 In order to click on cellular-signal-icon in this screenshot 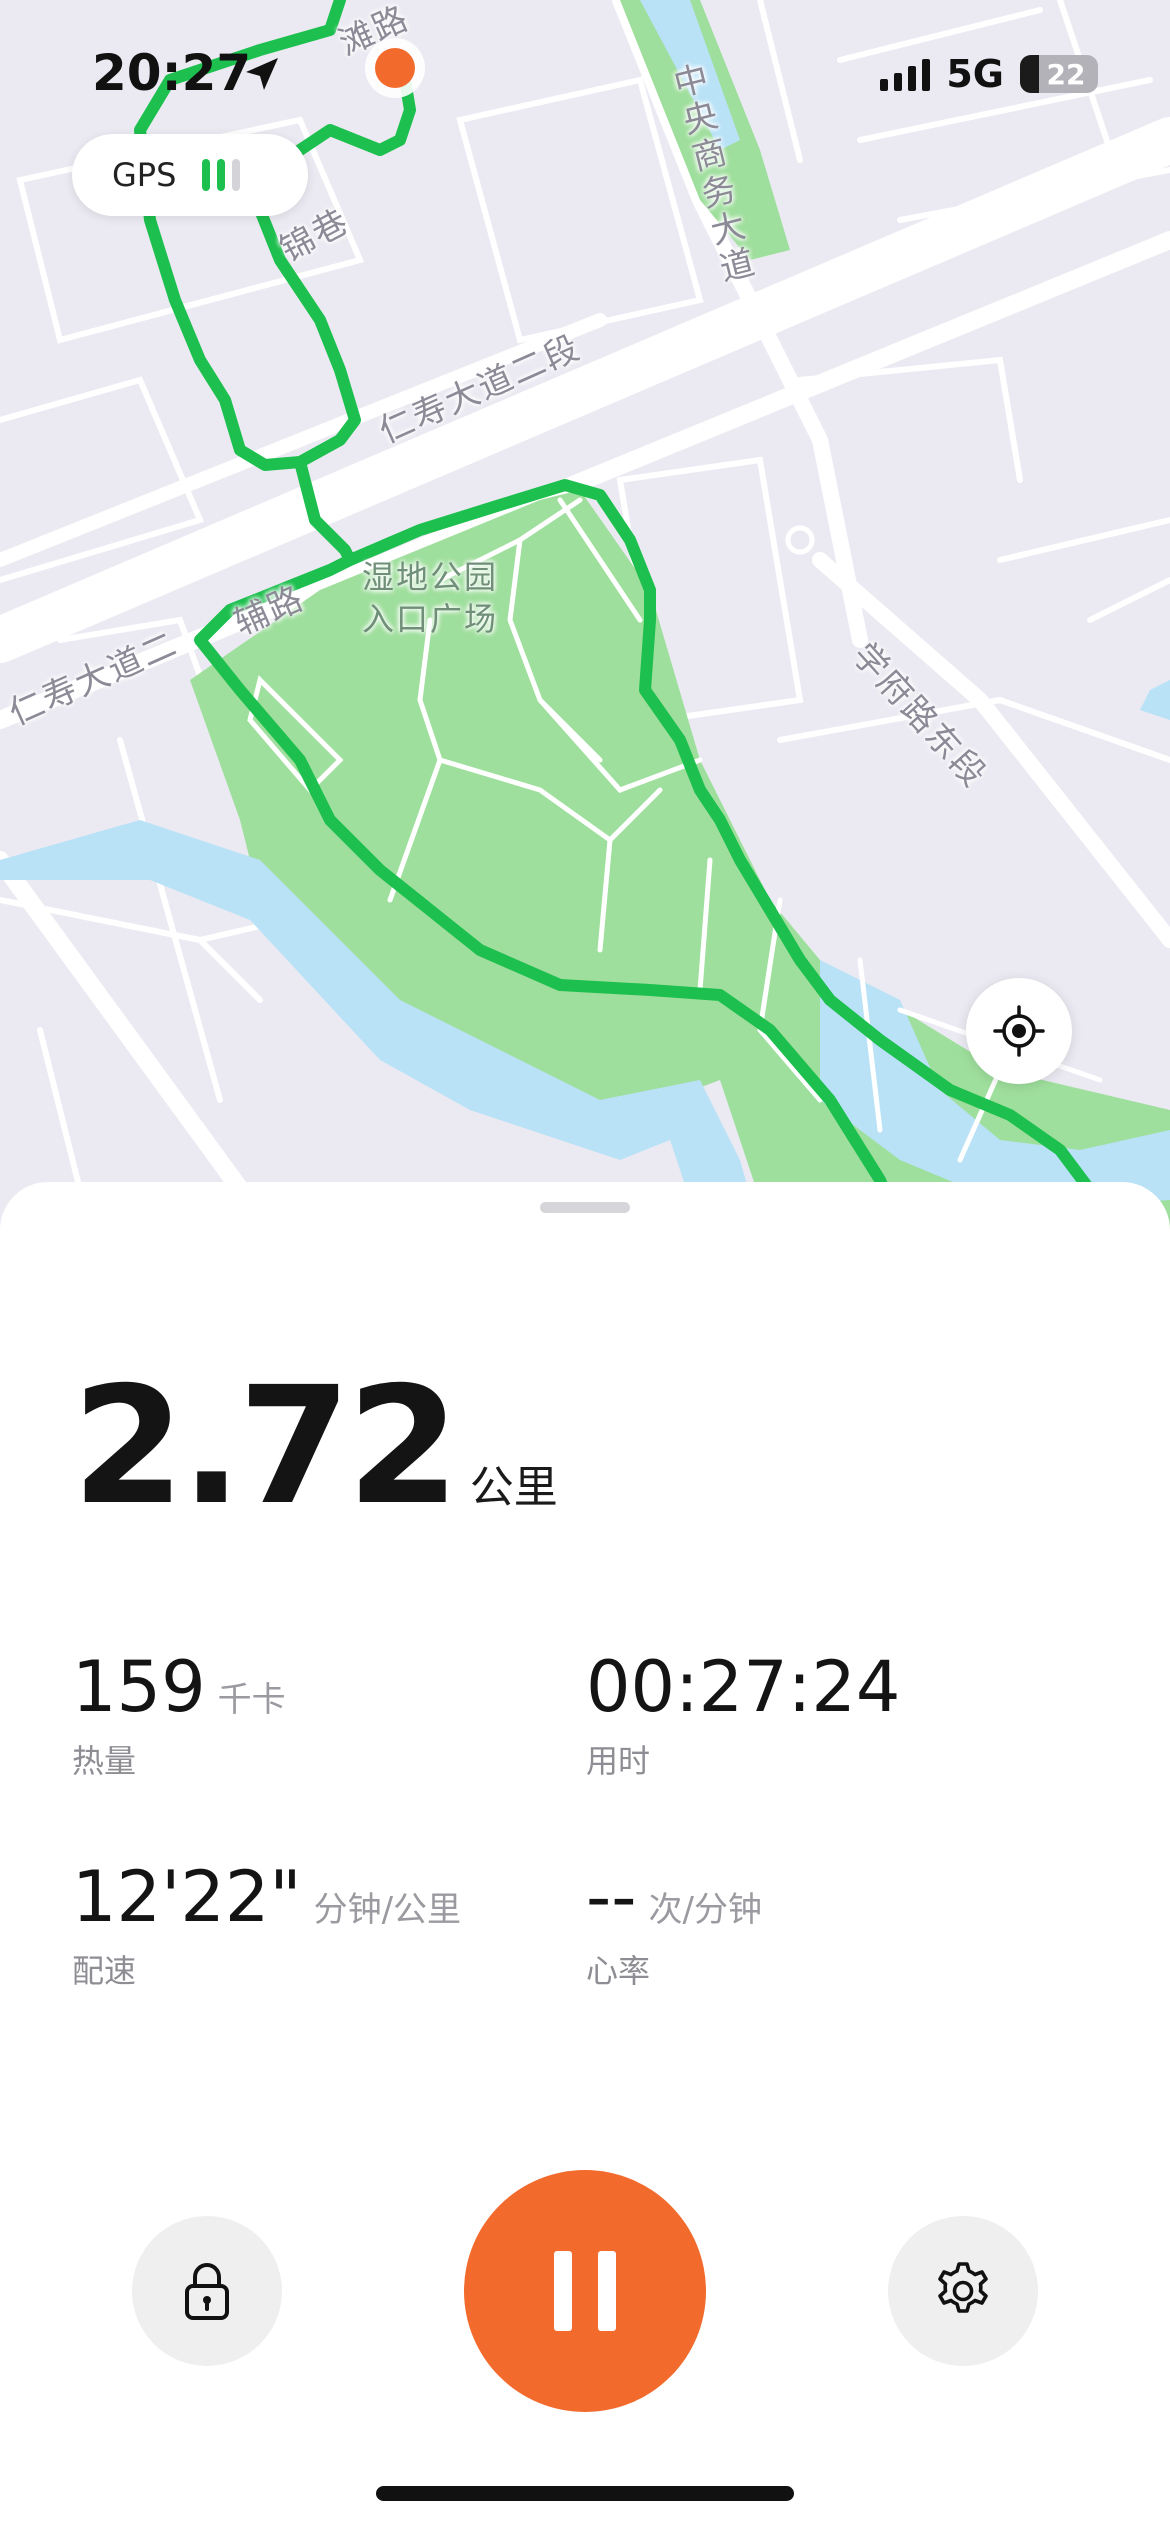, I will do `click(905, 74)`.